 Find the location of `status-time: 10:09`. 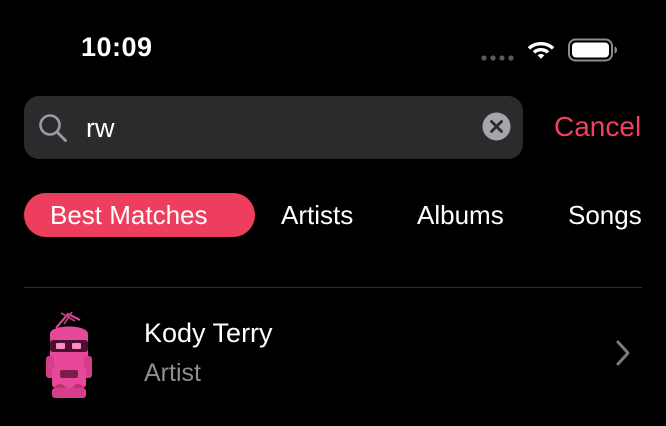

status-time: 10:09 is located at coordinates (117, 47).